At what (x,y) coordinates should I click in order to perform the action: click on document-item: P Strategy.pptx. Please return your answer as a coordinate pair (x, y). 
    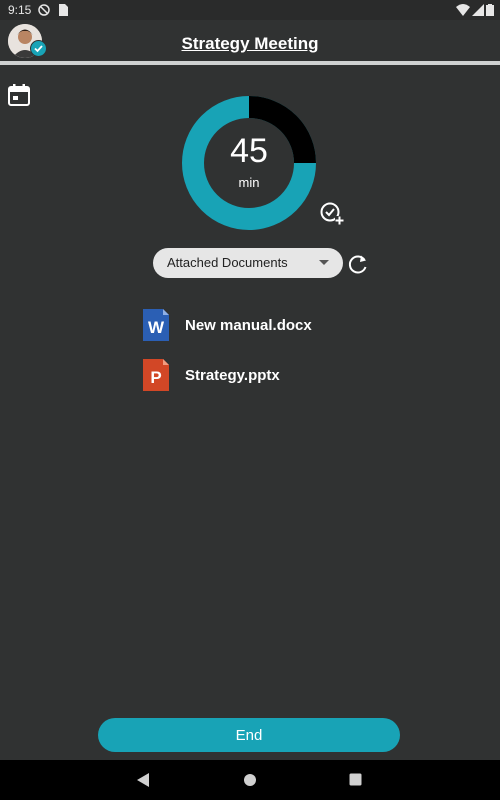
    Looking at the image, I should click on (265, 377).